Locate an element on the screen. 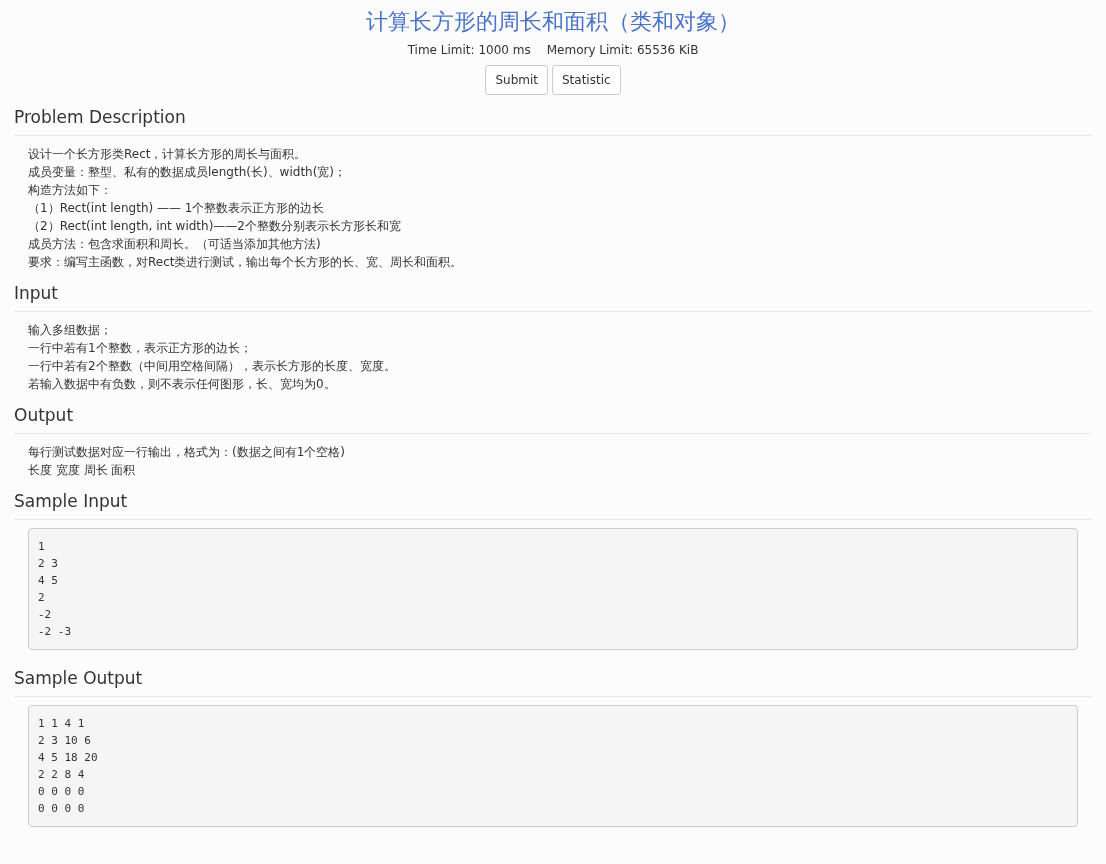 Image resolution: width=1106 pixels, height=864 pixels. description-line: 要求：编写主函数，对Rect类进行测试，输出每个长方形的长、宽、周长和面积。 is located at coordinates (245, 262).